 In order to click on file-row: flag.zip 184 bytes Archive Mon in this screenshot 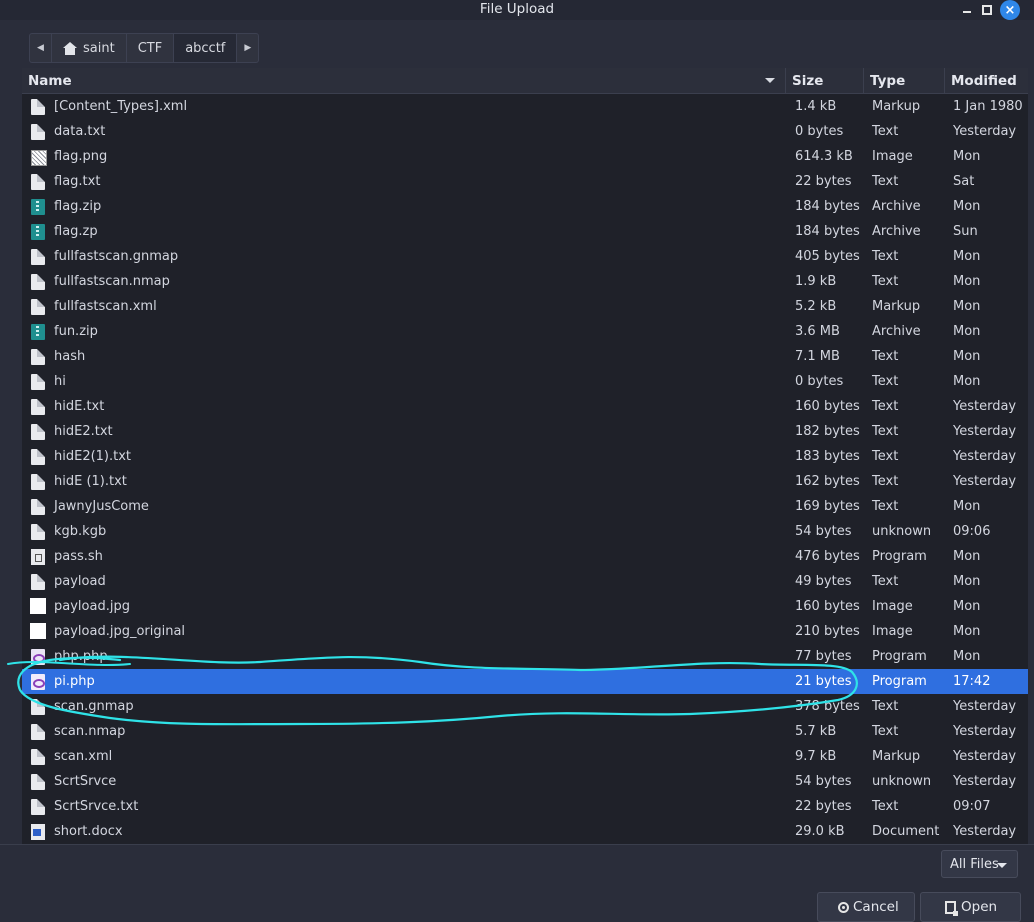, I will do `click(525, 206)`.